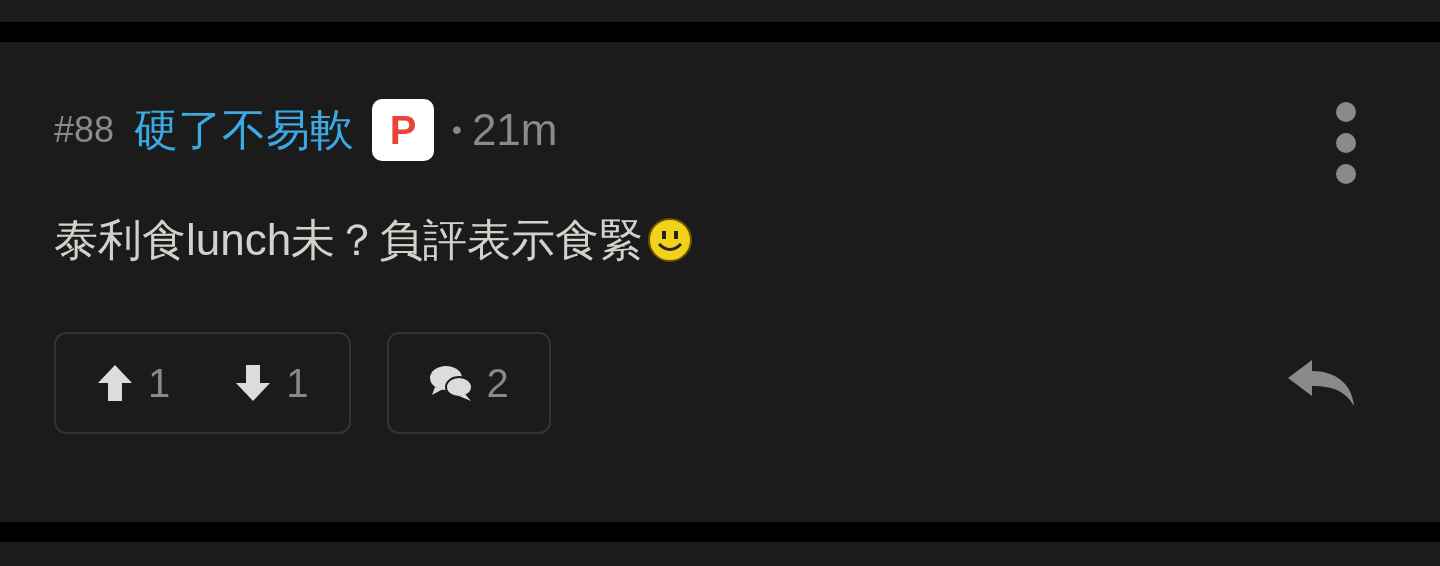  I want to click on chat-bubbles-icon, so click(450, 383).